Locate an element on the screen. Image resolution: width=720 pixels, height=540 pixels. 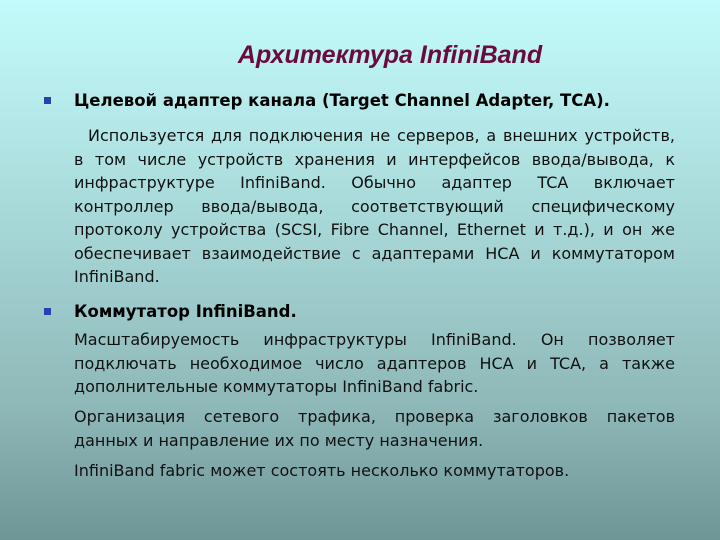
bullet-item-switch: Коммутатор InfiniBand. is located at coordinates (170, 311).